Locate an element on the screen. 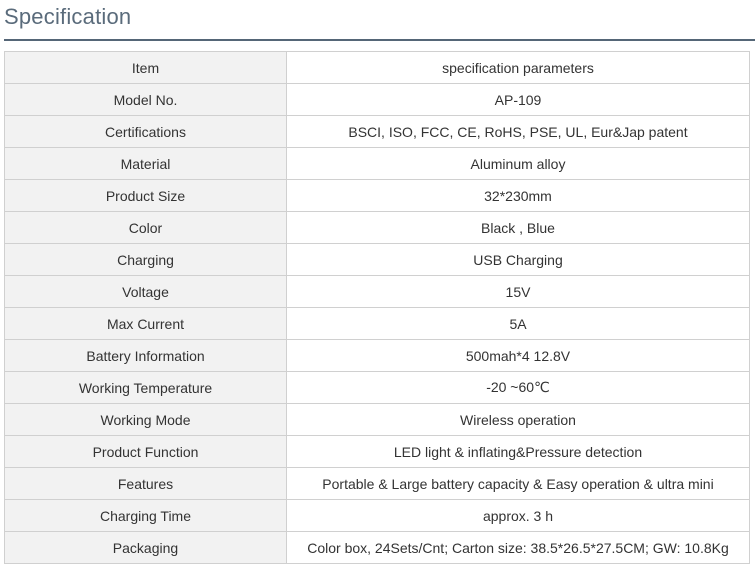 This screenshot has width=755, height=565. spec-item-cell: Certifications is located at coordinates (145, 131).